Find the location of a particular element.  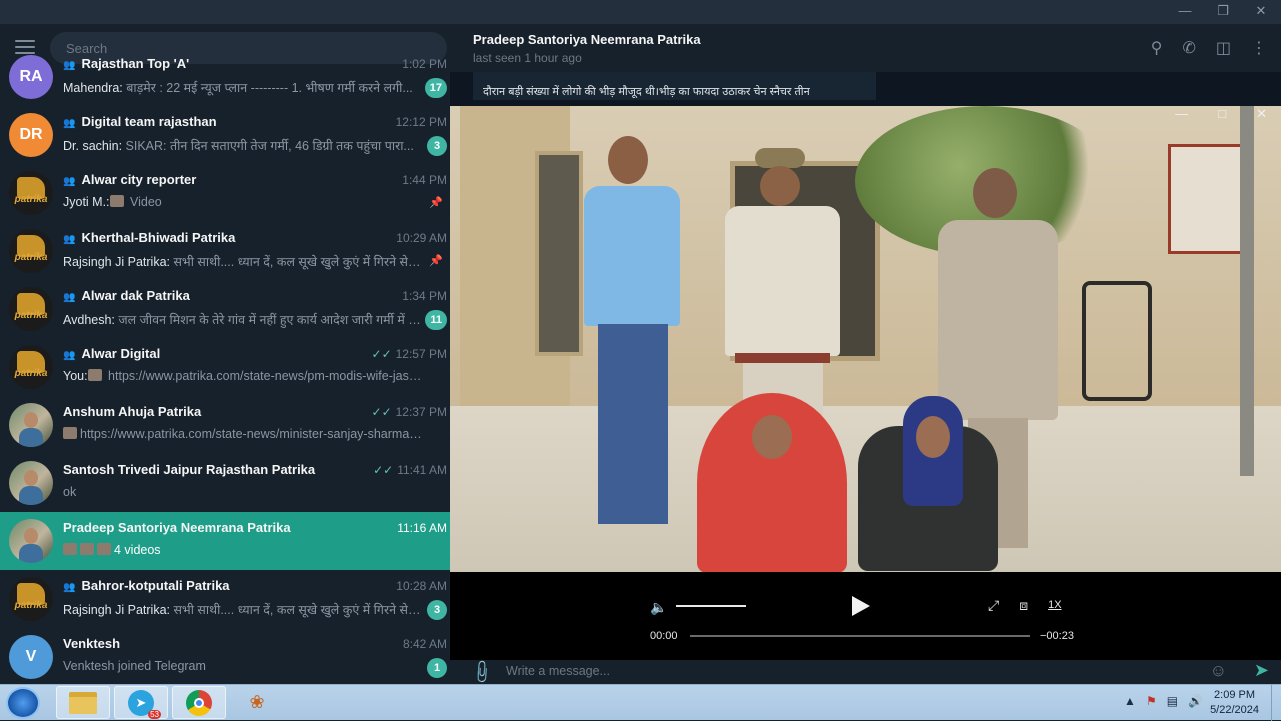

start-button is located at coordinates (23, 703).